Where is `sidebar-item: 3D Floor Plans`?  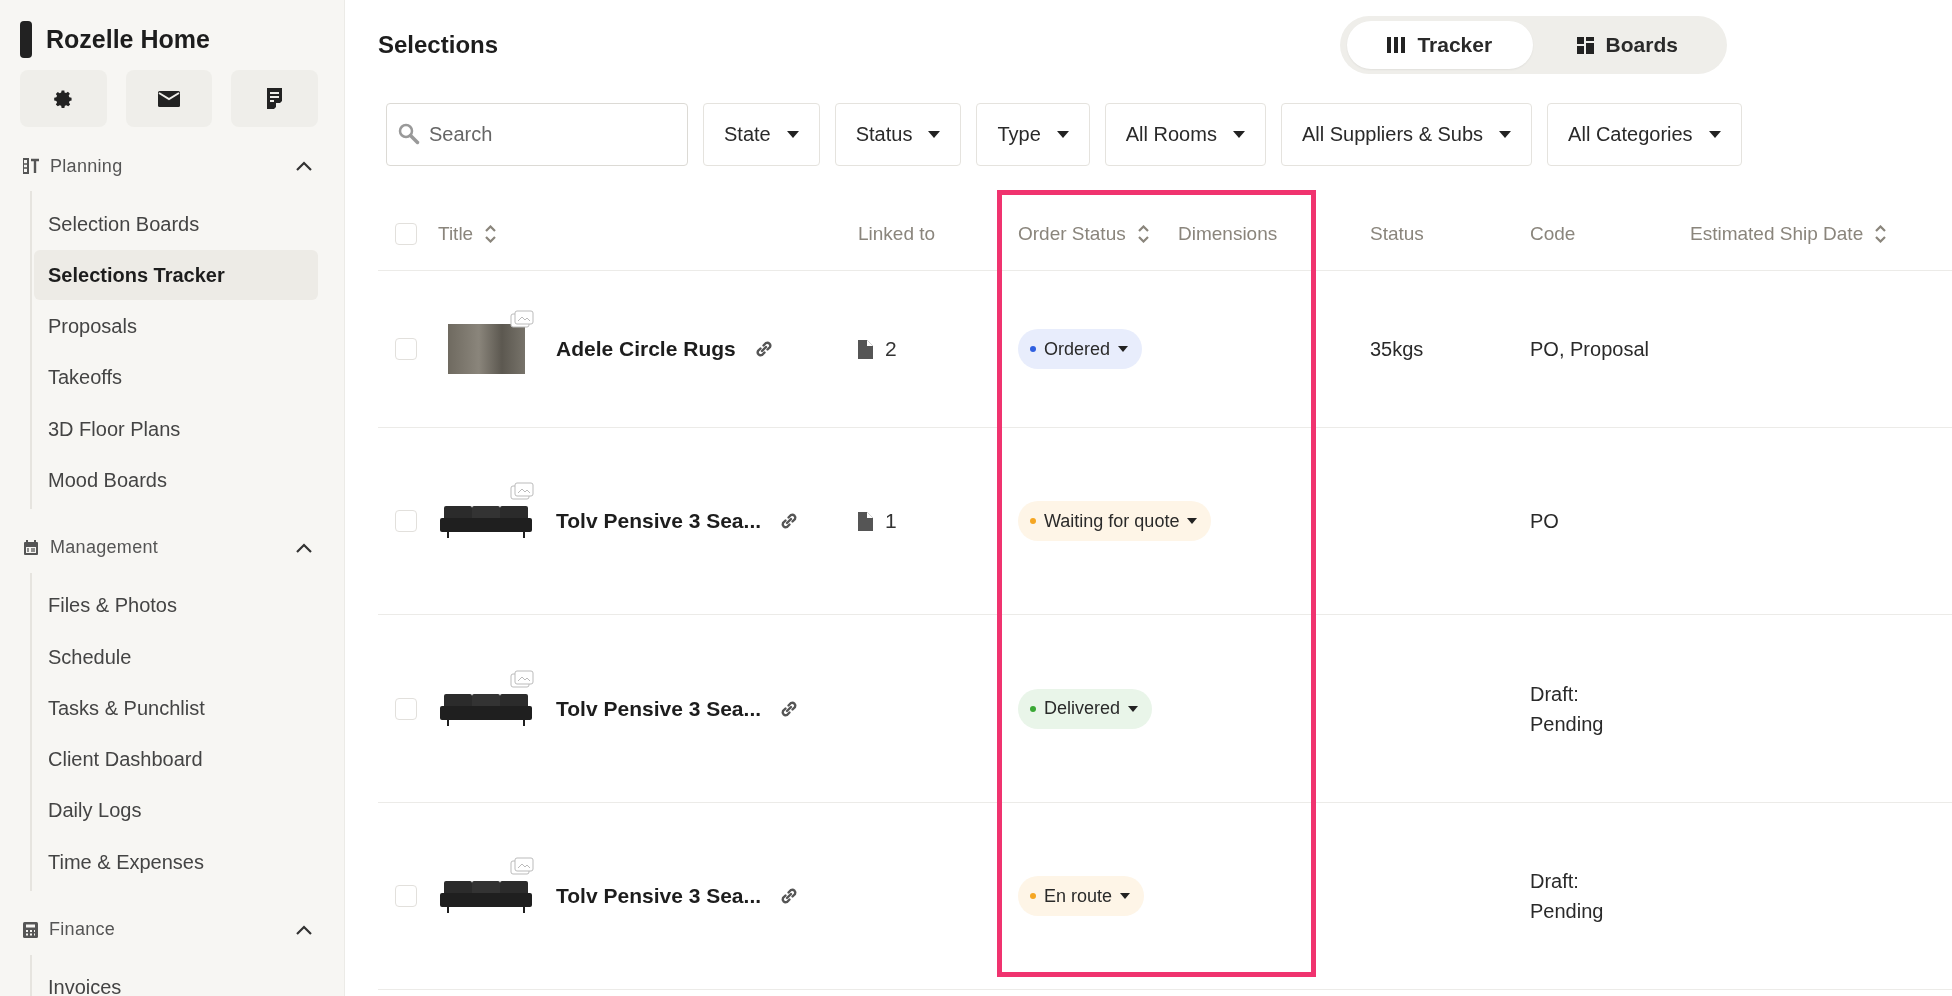 sidebar-item: 3D Floor Plans is located at coordinates (176, 429).